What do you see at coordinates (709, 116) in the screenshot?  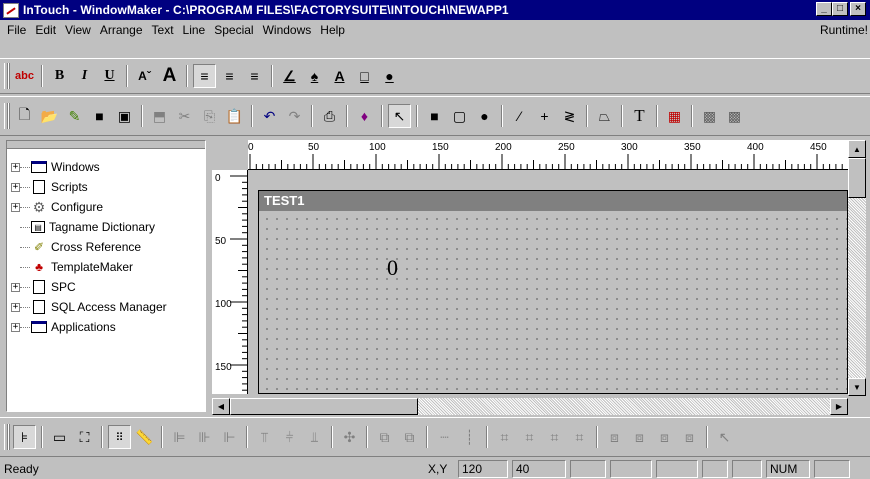 I see `button-tool-icon: ▩` at bounding box center [709, 116].